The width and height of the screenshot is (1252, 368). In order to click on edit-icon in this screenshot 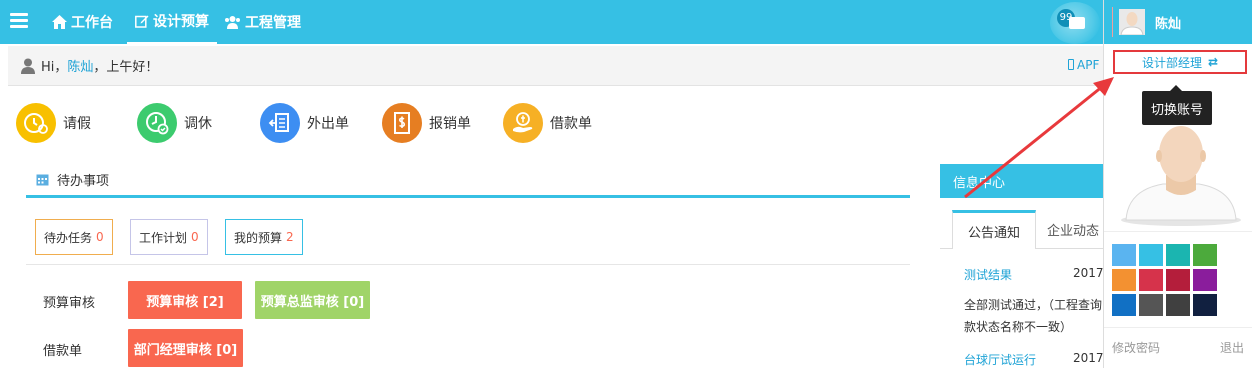, I will do `click(142, 21)`.